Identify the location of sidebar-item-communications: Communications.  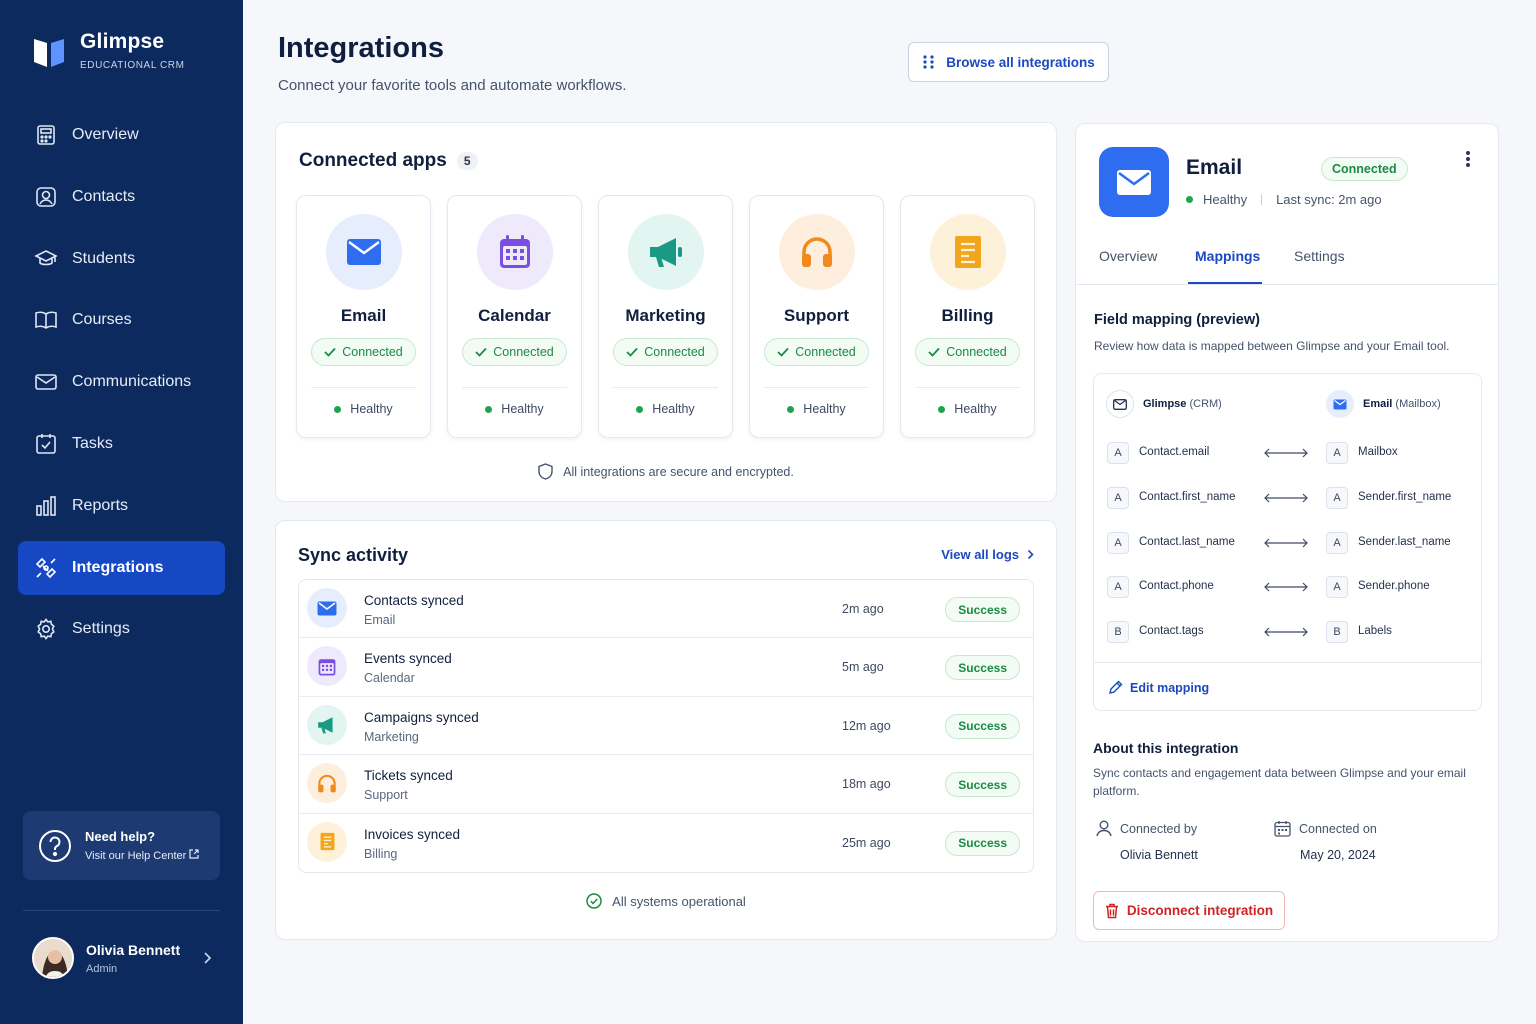
(121, 382).